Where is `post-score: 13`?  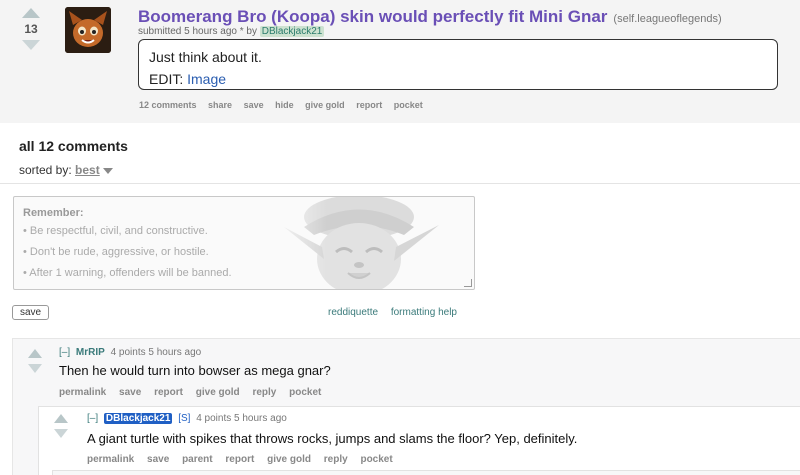
post-score: 13 is located at coordinates (31, 29).